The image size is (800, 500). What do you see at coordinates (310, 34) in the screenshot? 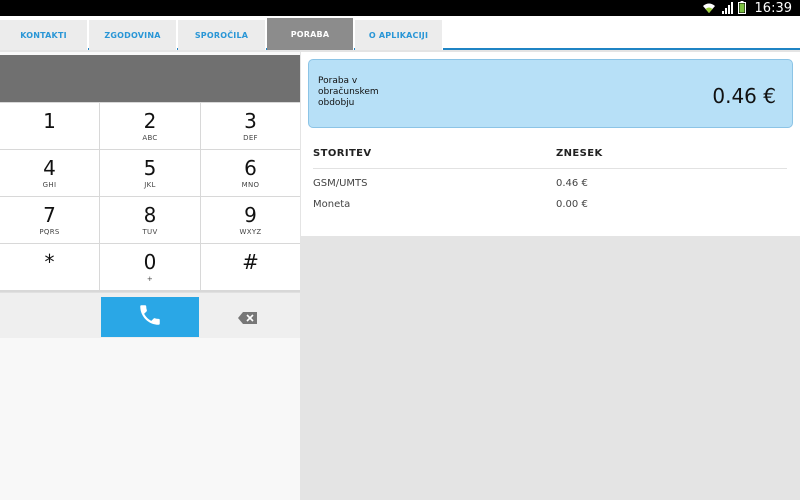
I see `tab-poraba: PORABA` at bounding box center [310, 34].